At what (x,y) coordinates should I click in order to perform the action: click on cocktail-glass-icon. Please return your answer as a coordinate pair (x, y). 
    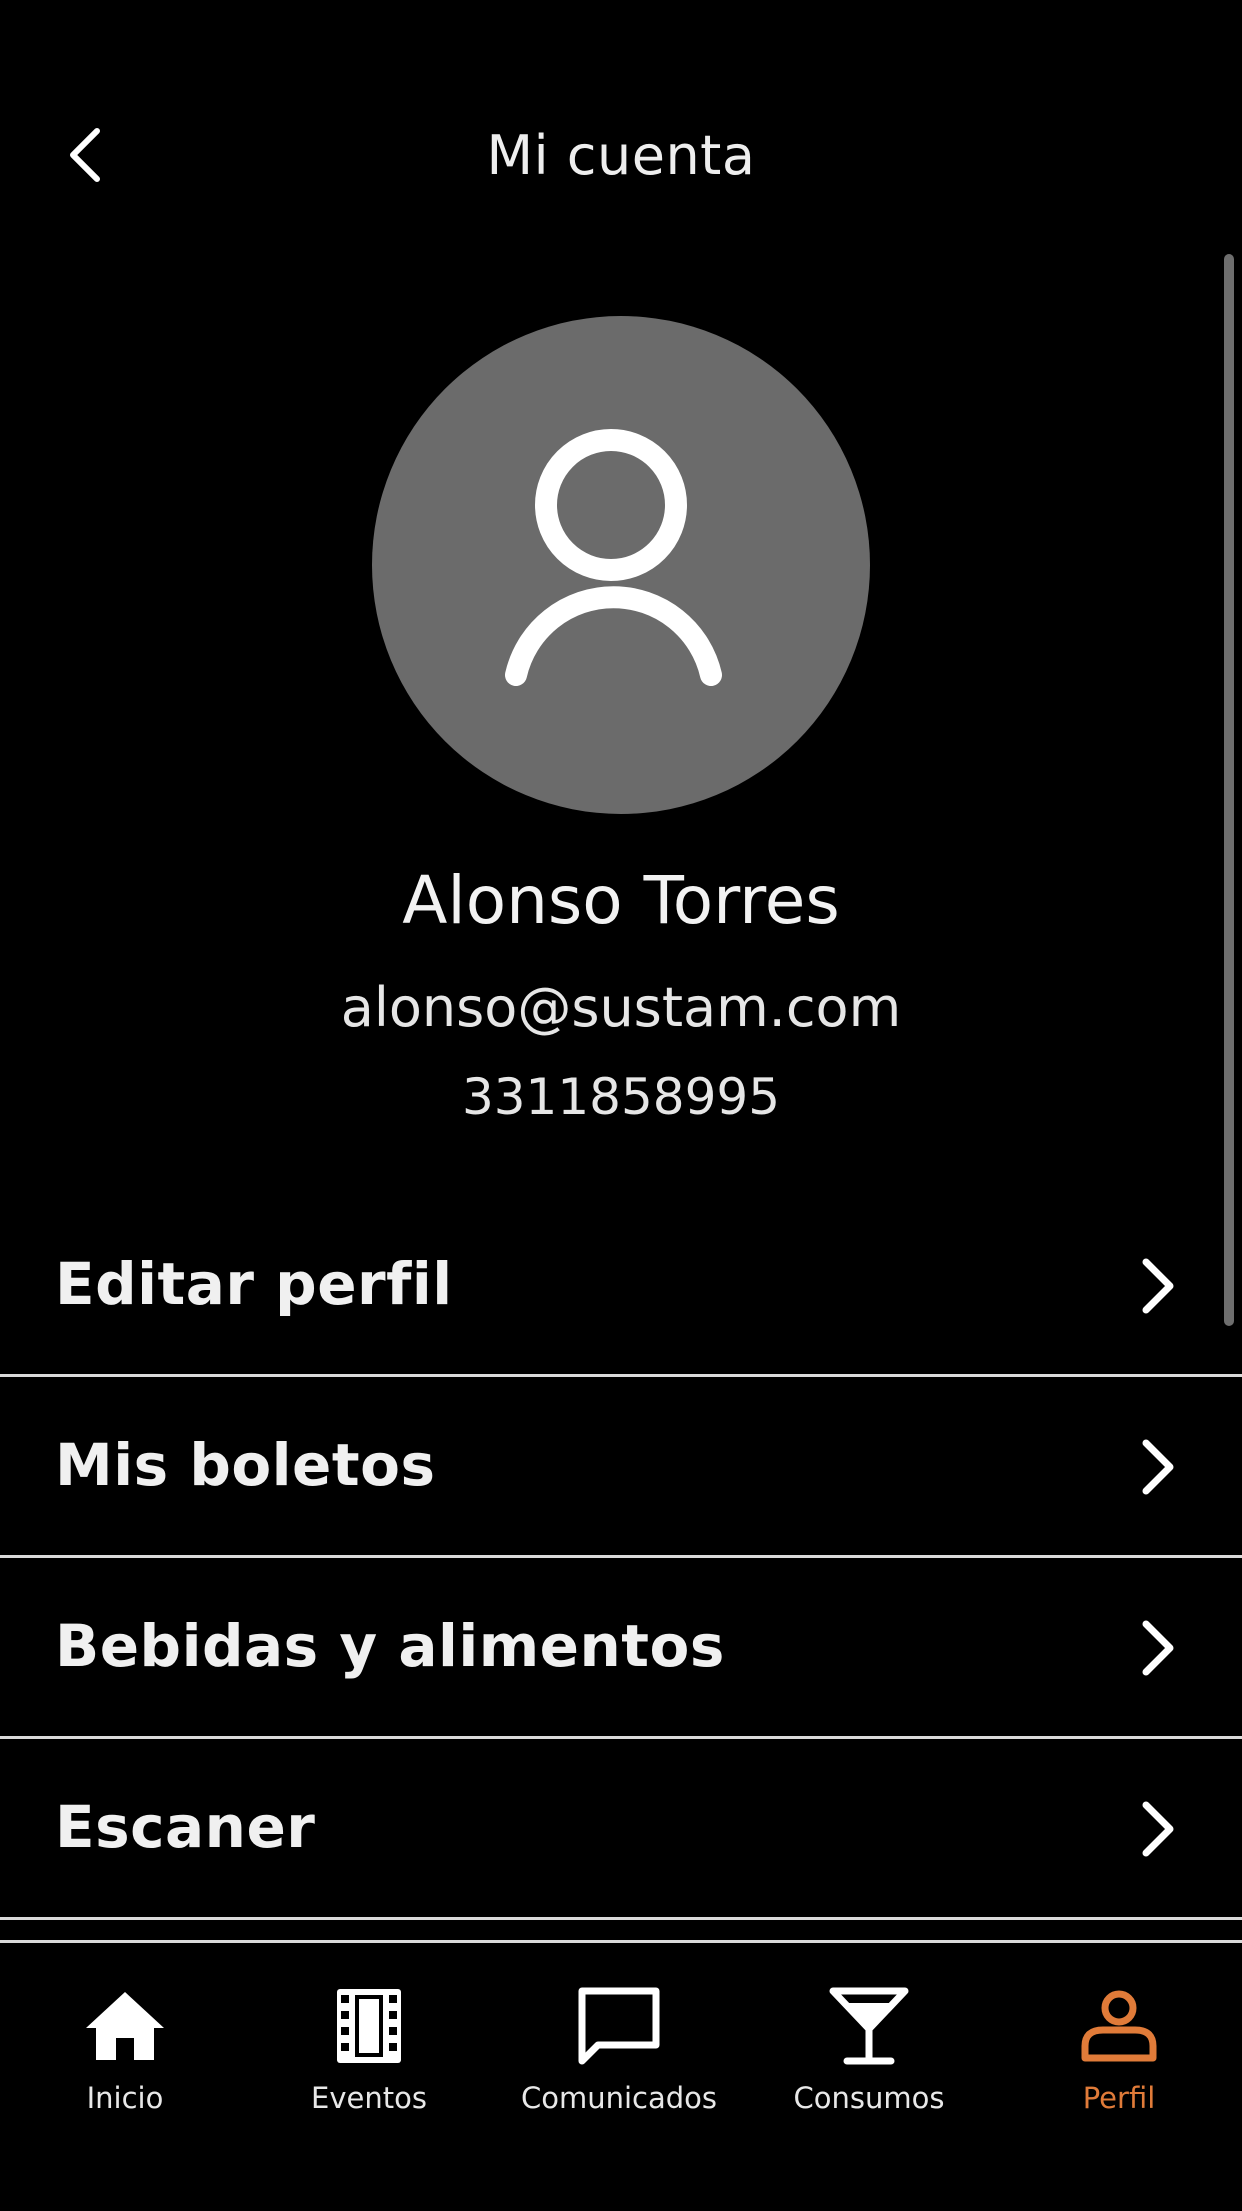
    Looking at the image, I should click on (869, 2026).